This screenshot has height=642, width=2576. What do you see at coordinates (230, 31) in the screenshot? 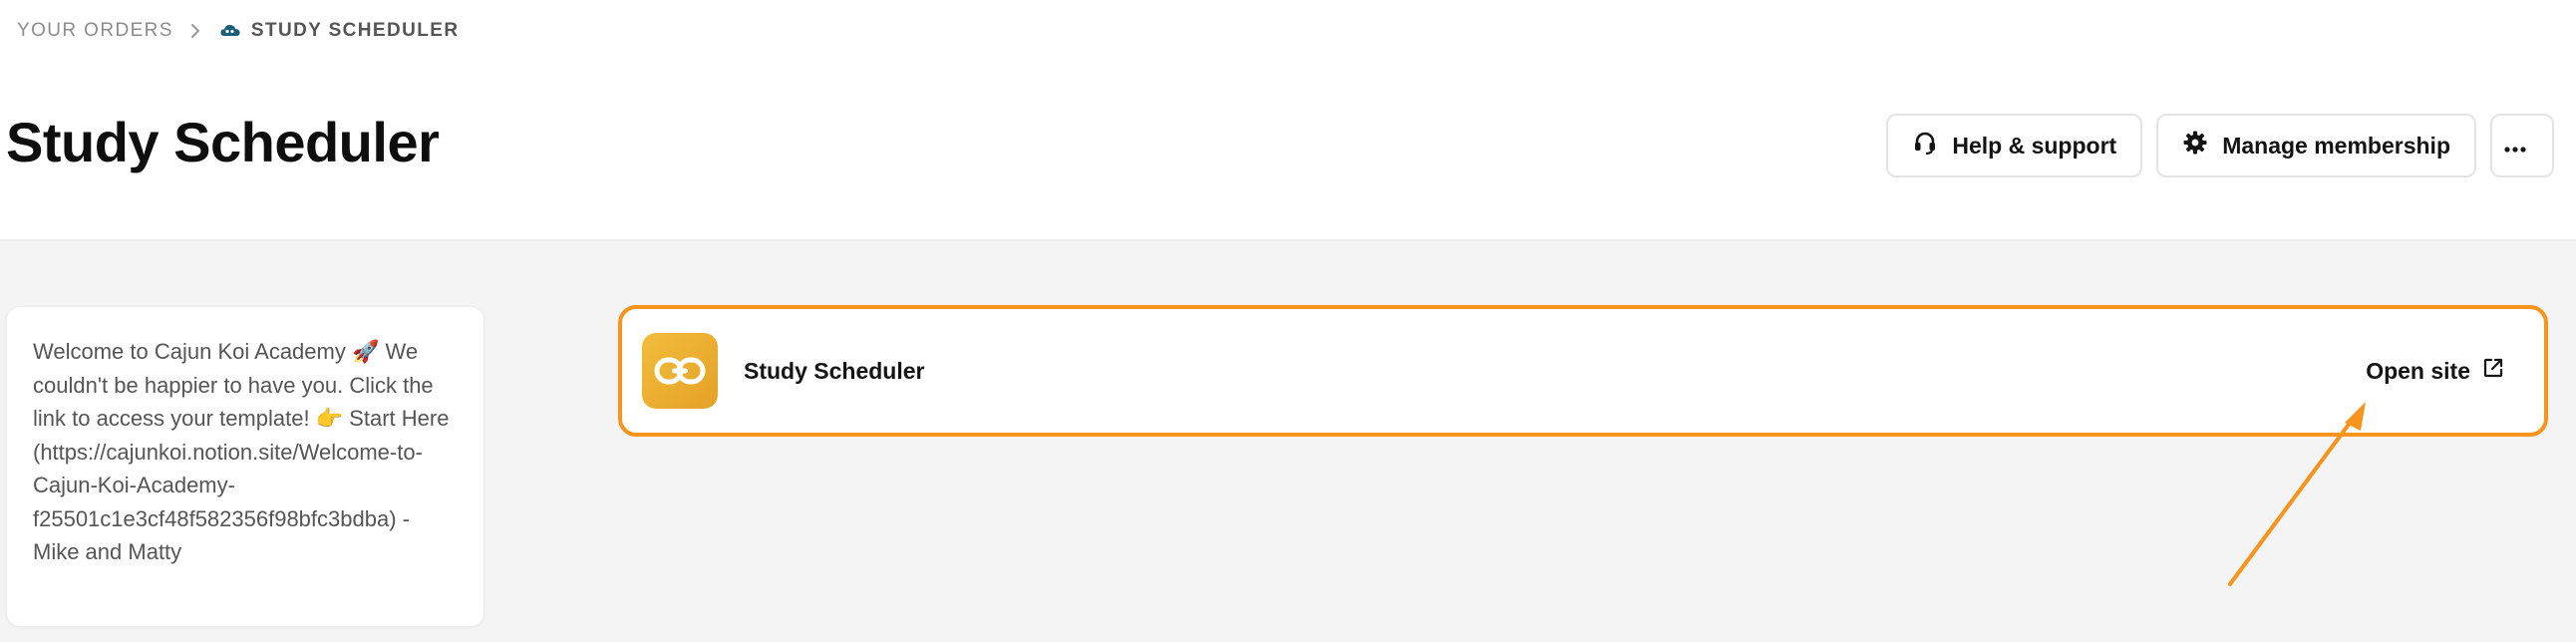
I see `cloud-logo-icon` at bounding box center [230, 31].